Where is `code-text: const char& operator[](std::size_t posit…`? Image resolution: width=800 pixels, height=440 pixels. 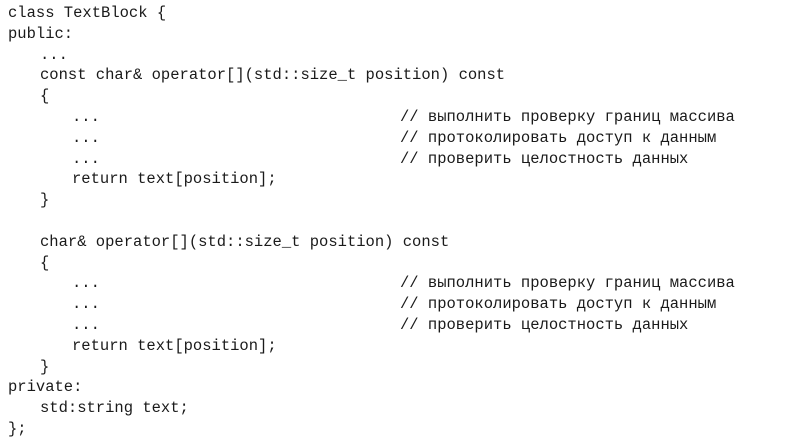
code-text: const char& operator[](std::size_t posit… is located at coordinates (273, 75).